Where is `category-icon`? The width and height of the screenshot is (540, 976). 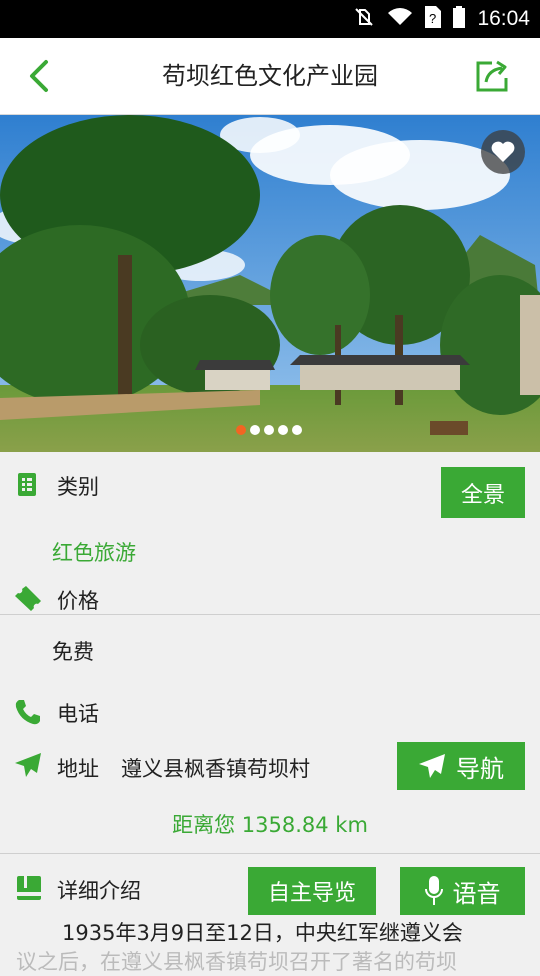 category-icon is located at coordinates (27, 484).